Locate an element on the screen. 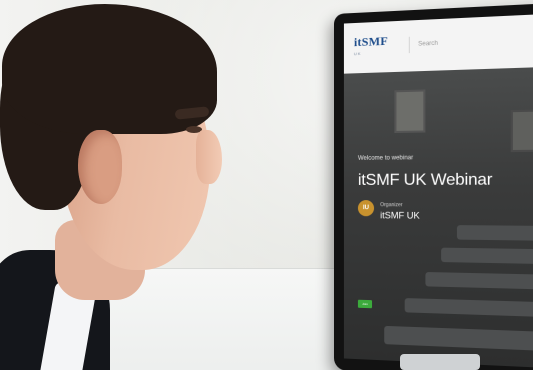  organizer-avatar: IU is located at coordinates (366, 208).